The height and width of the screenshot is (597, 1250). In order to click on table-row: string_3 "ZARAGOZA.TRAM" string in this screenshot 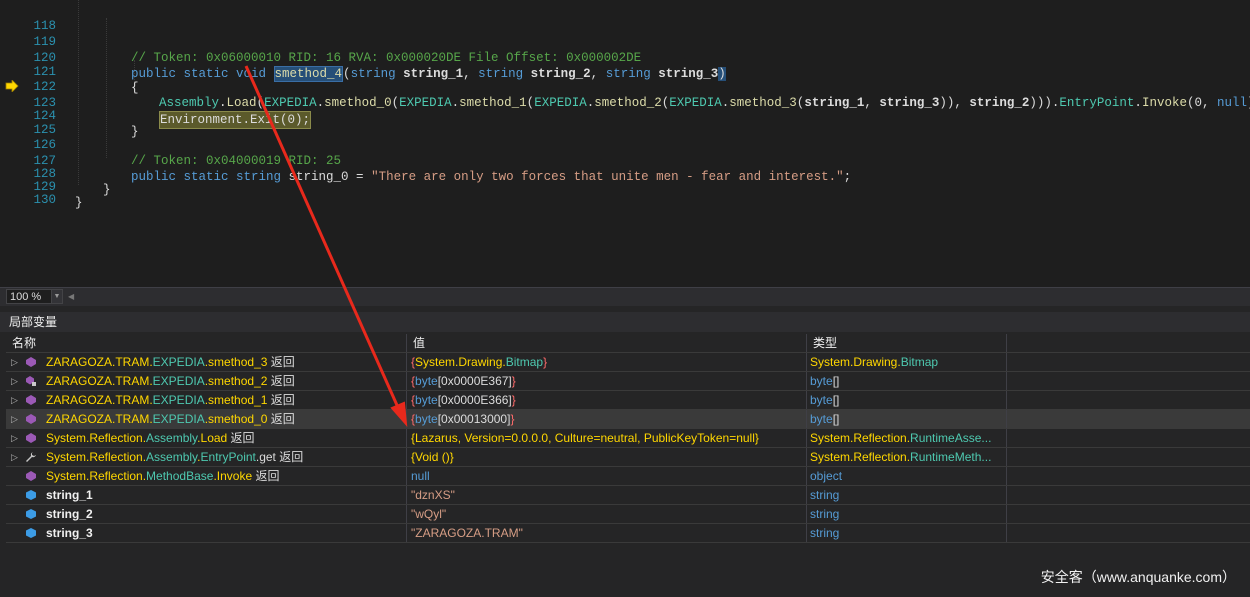, I will do `click(628, 533)`.